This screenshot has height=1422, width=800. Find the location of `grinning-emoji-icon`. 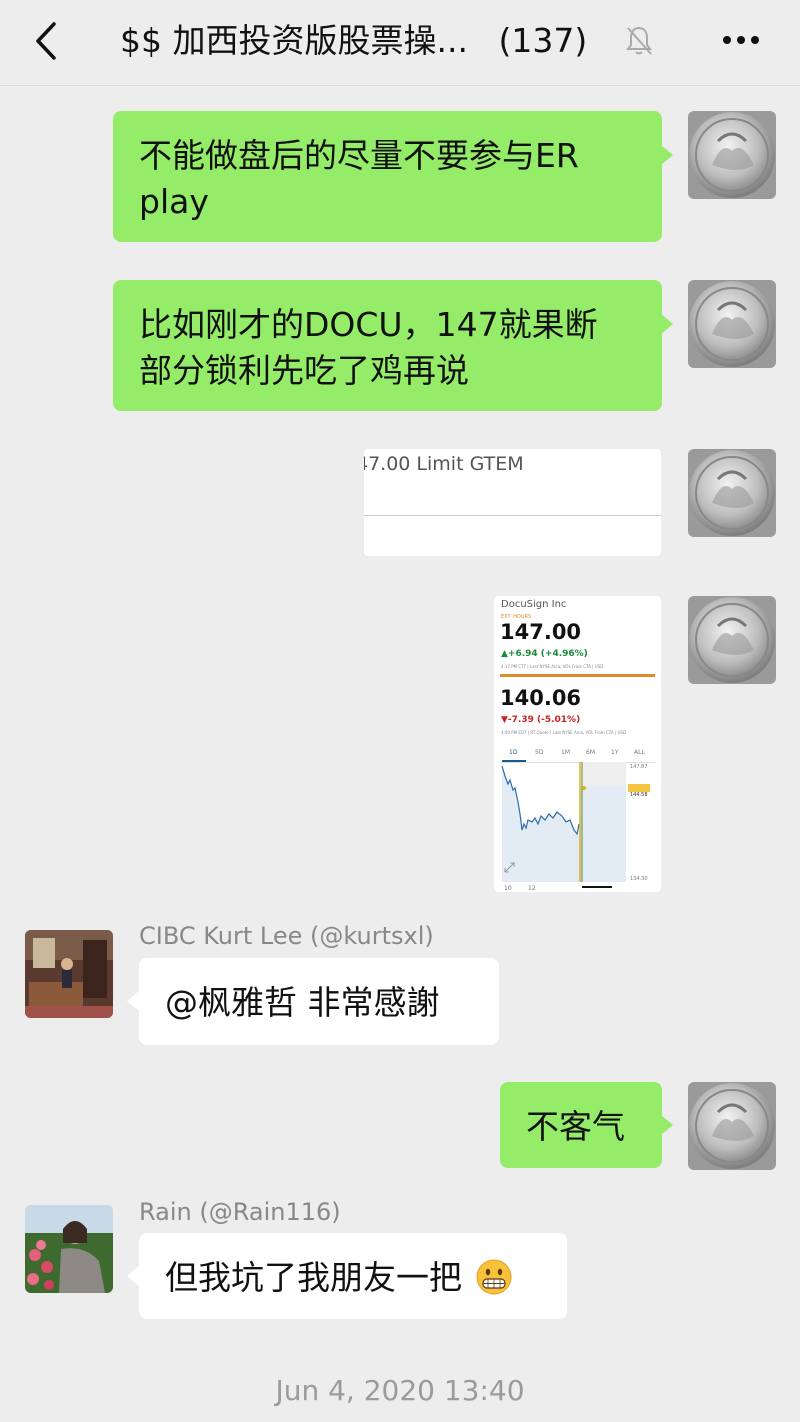

grinning-emoji-icon is located at coordinates (493, 1277).